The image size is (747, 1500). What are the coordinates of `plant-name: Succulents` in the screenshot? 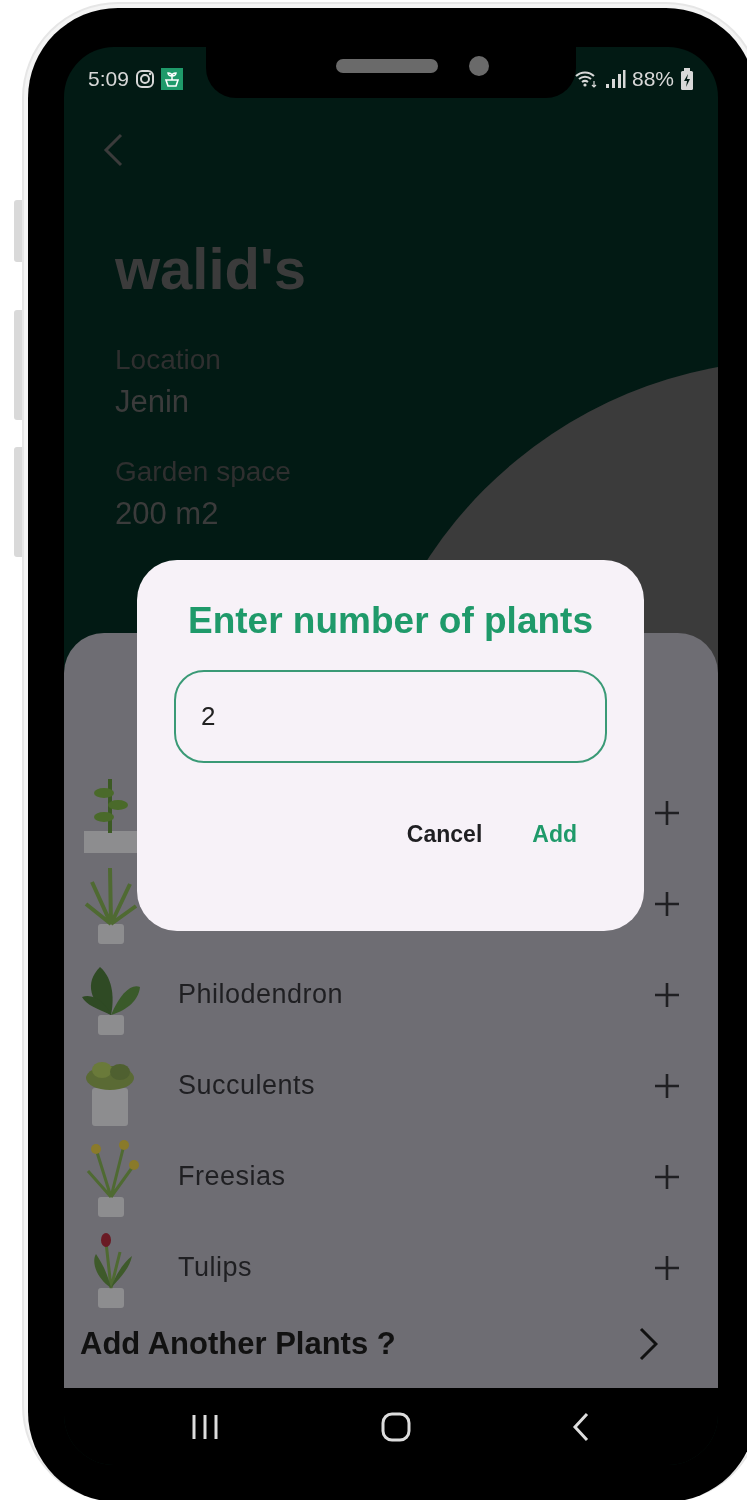 It's located at (247, 1085).